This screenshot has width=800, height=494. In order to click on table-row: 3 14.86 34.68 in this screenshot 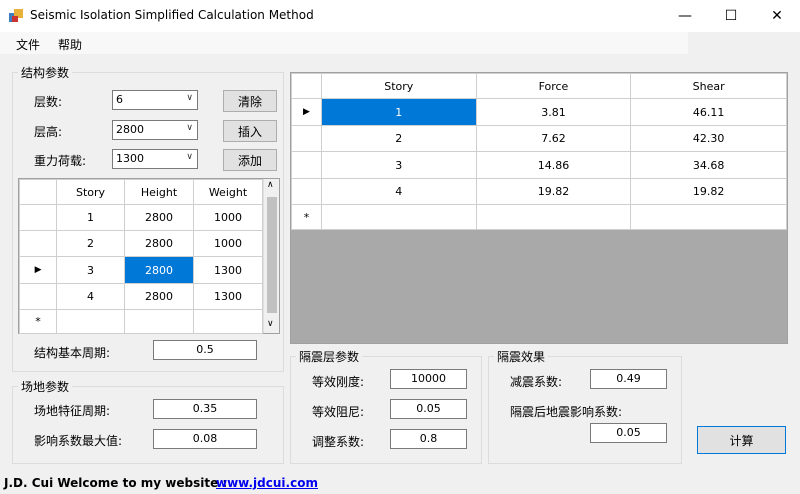, I will do `click(539, 165)`.